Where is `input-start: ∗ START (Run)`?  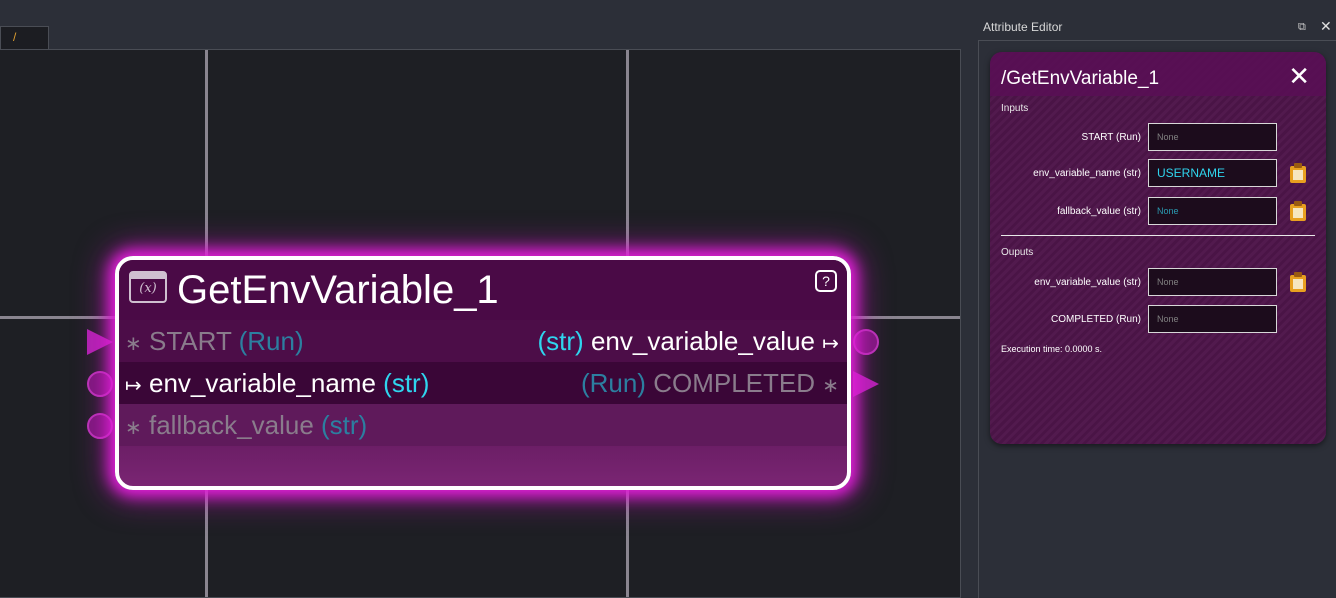 input-start: ∗ START (Run) is located at coordinates (214, 341).